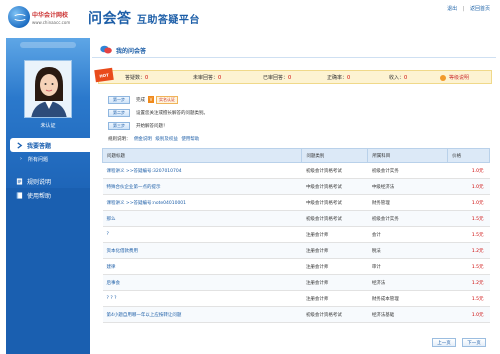 This screenshot has width=500, height=354. What do you see at coordinates (119, 100) in the screenshot?
I see `step-1-button: 第一步` at bounding box center [119, 100].